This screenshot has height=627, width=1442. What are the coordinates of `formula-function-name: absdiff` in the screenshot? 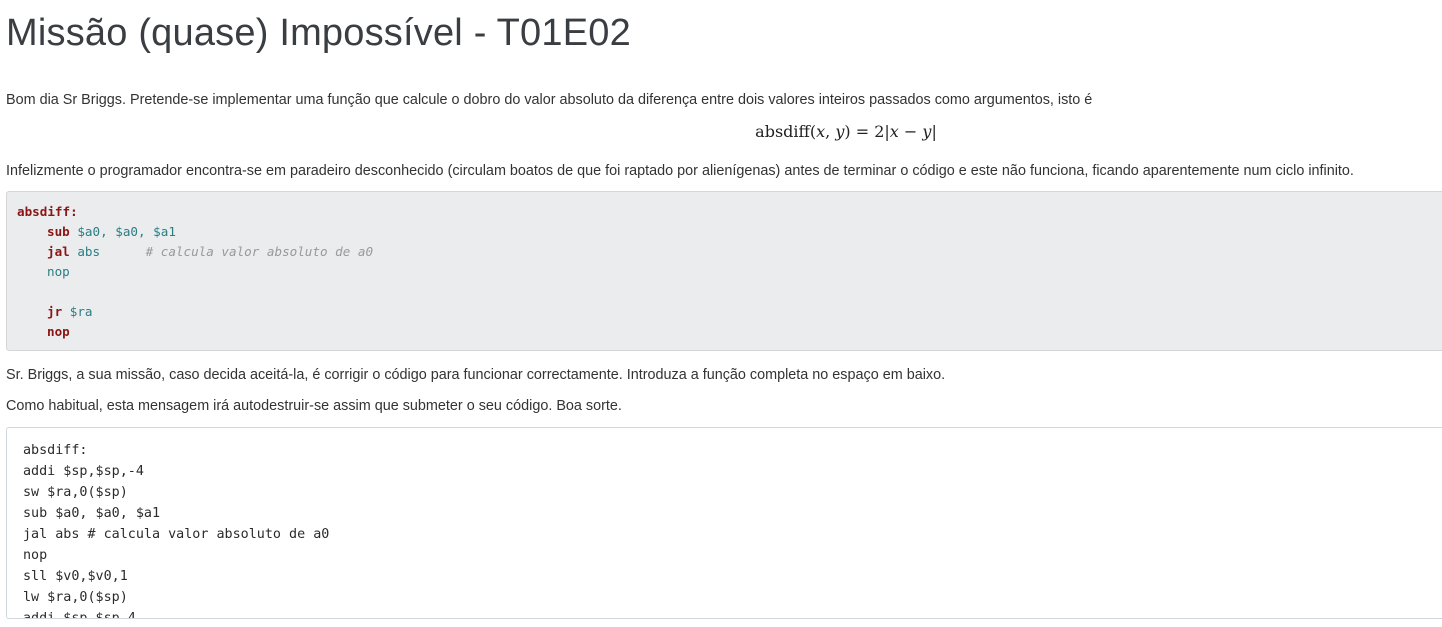 It's located at (782, 131).